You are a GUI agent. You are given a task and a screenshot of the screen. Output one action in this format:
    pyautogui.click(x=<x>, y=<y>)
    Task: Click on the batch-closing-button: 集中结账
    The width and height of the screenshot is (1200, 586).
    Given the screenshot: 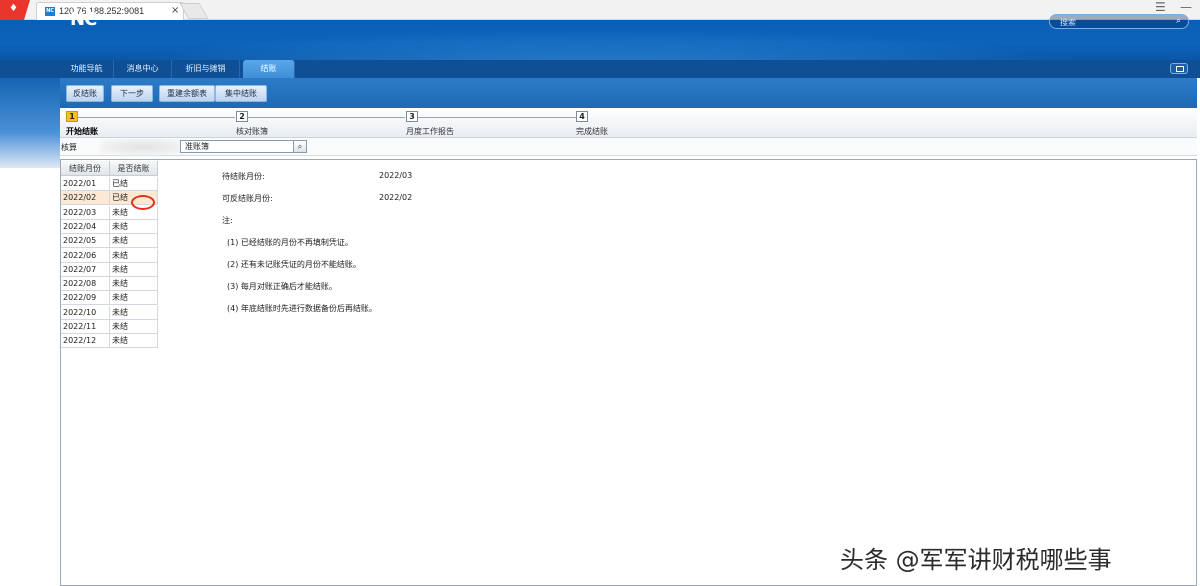 What is the action you would take?
    pyautogui.click(x=241, y=93)
    